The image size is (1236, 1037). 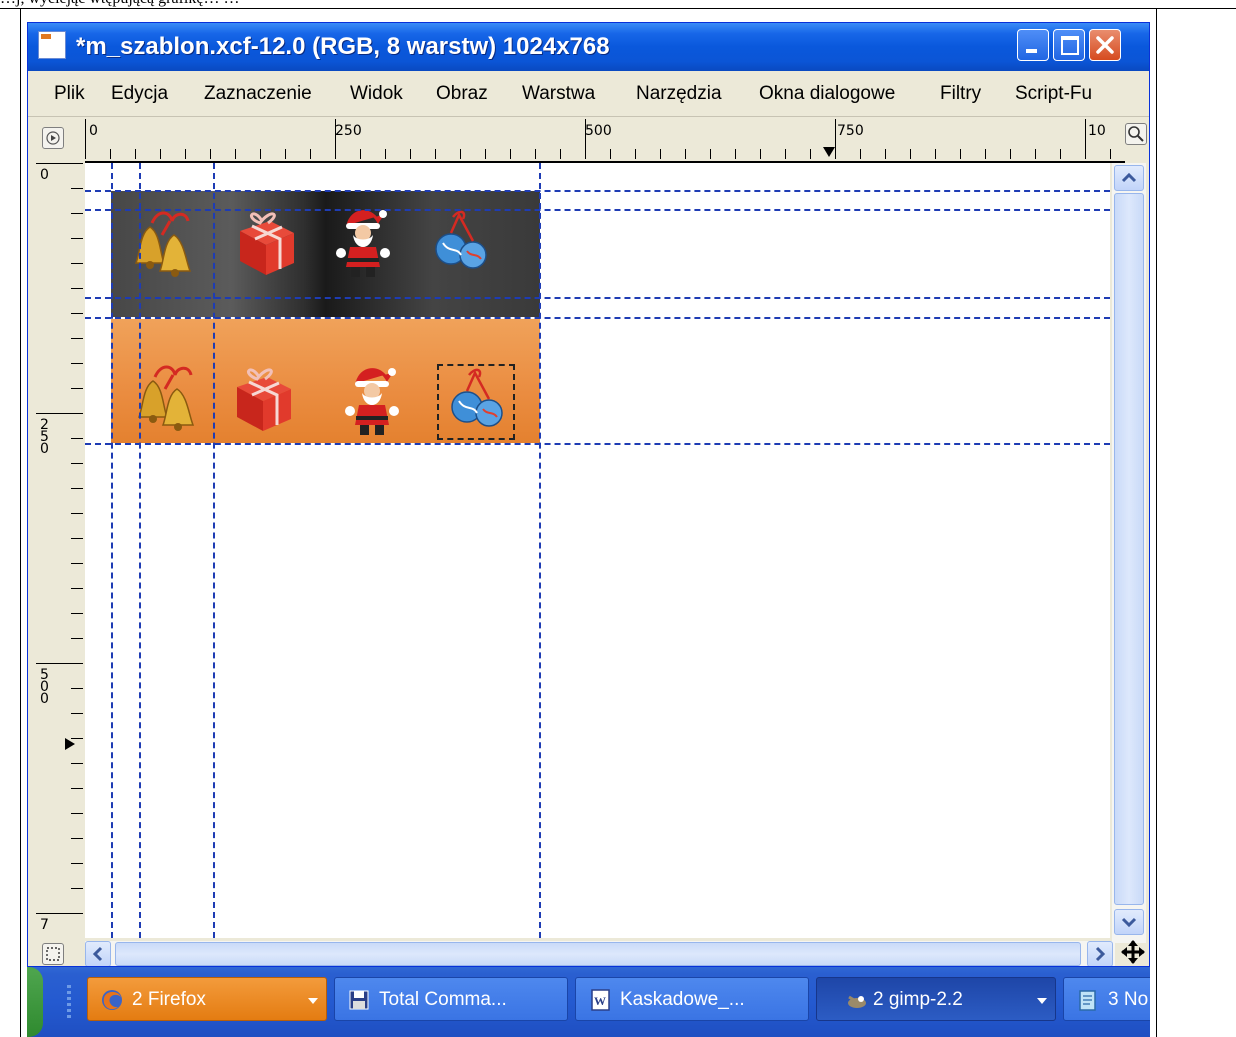 What do you see at coordinates (857, 1001) in the screenshot?
I see `gimp-icon` at bounding box center [857, 1001].